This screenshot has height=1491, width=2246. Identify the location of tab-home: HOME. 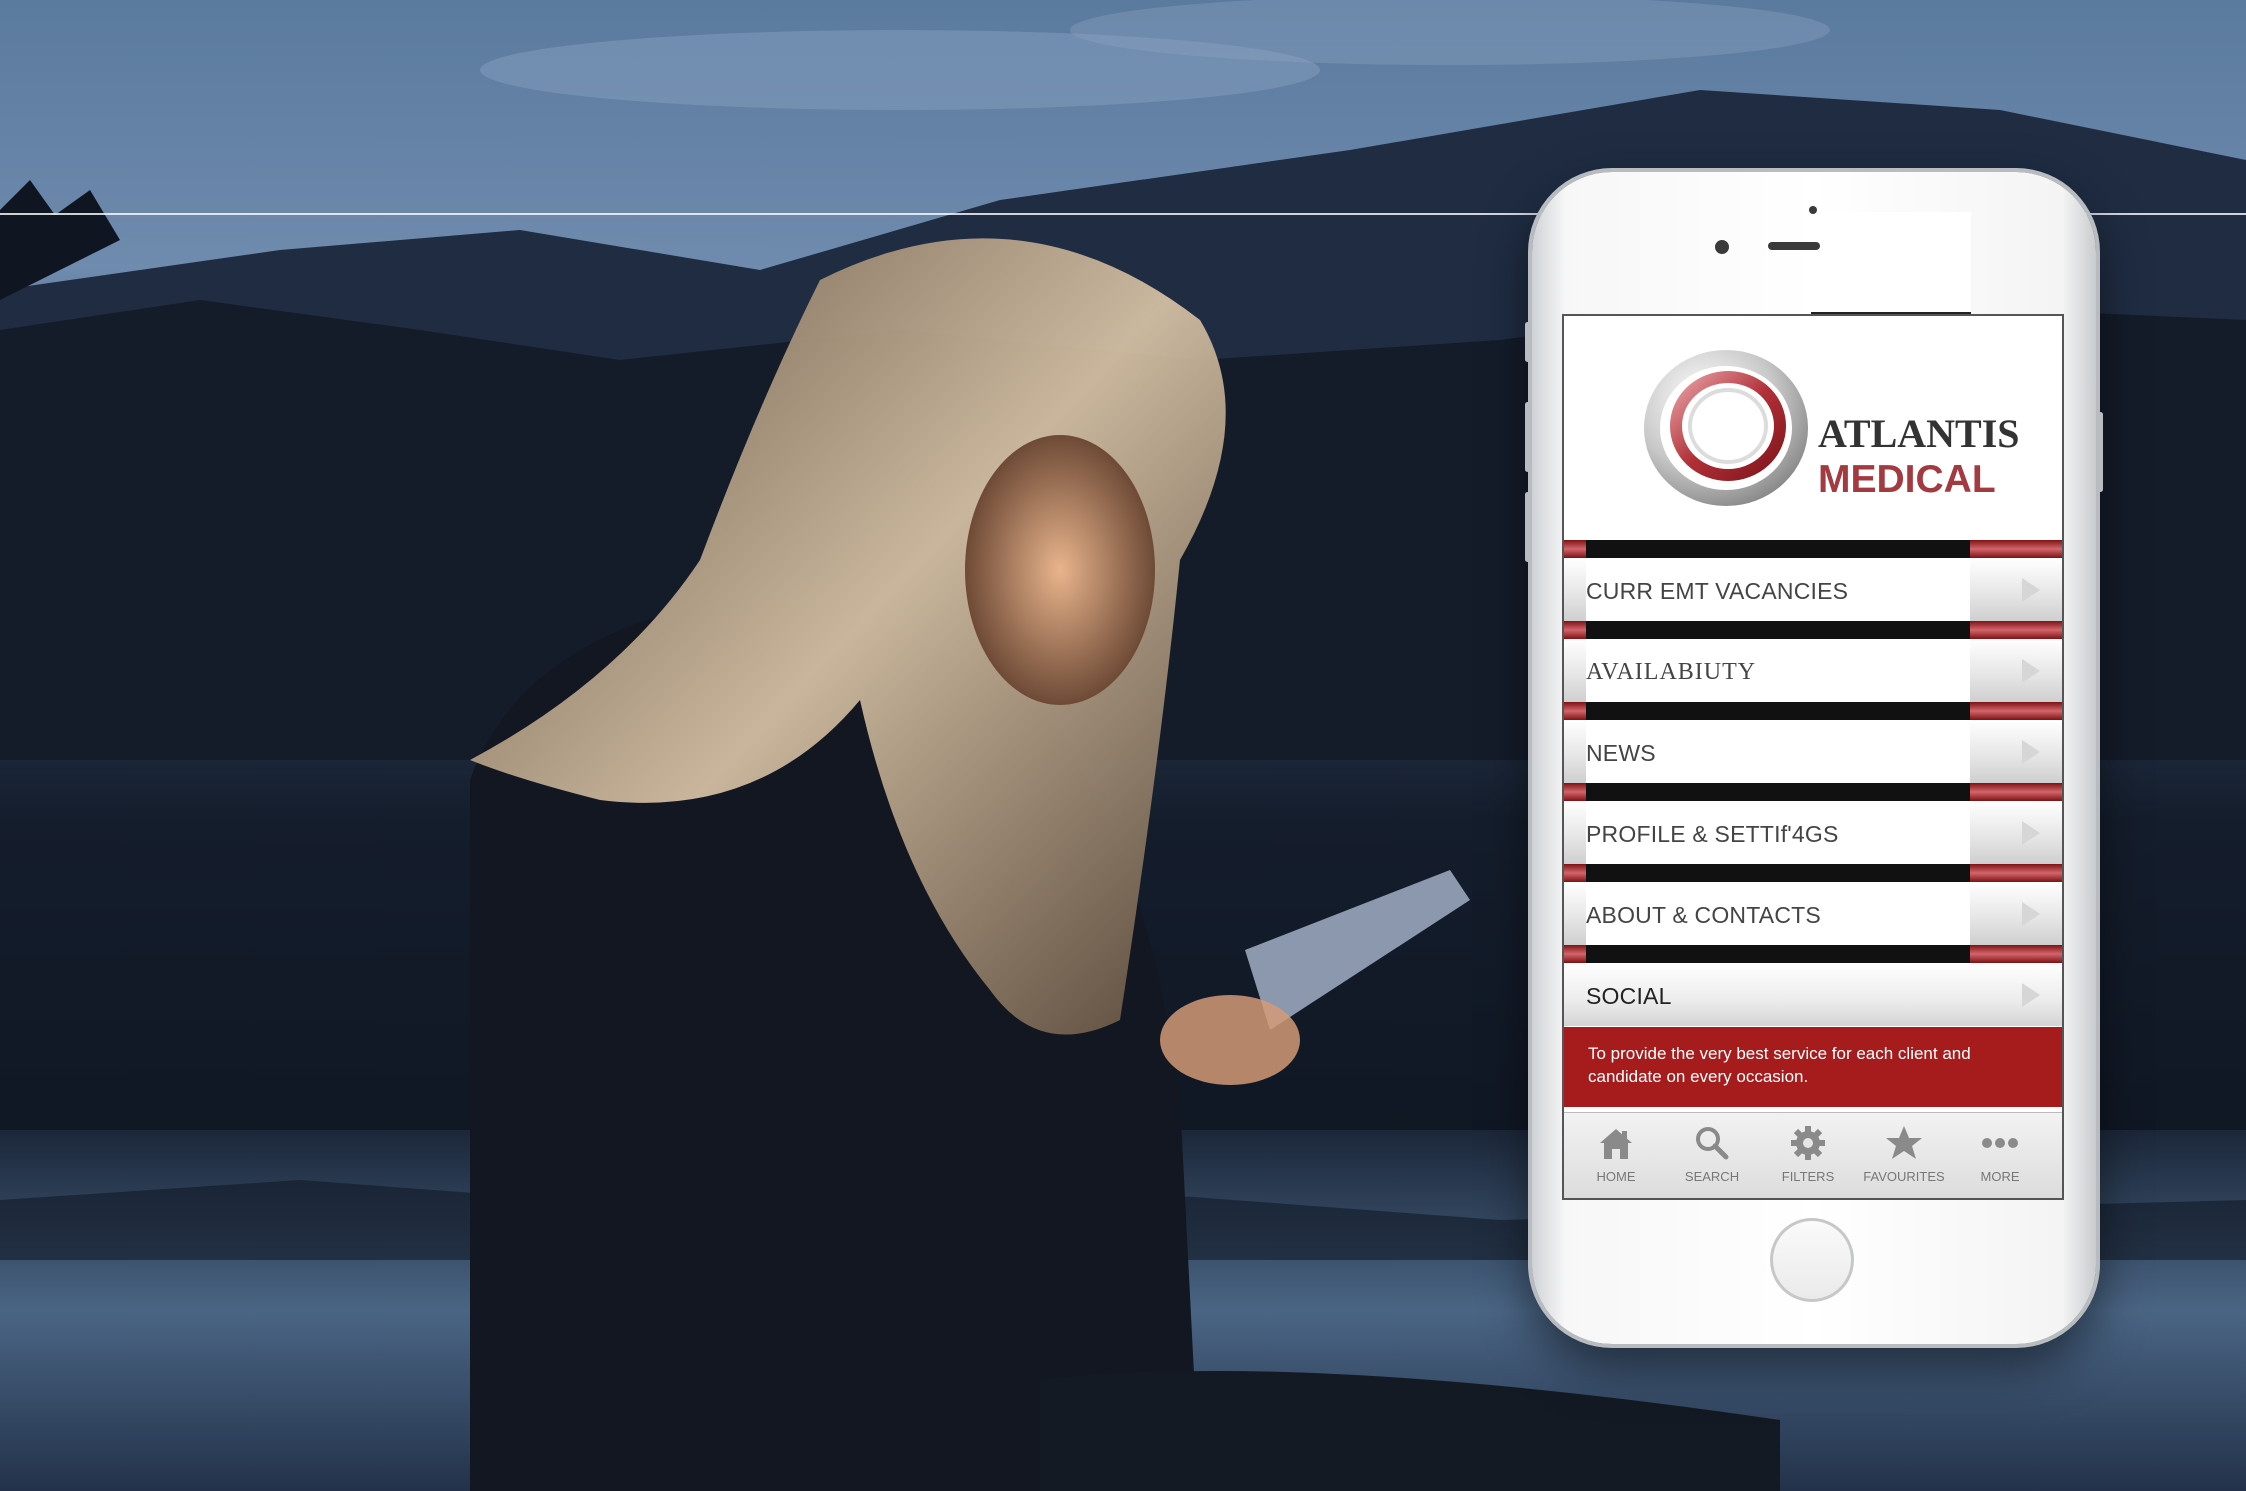
(1616, 1155).